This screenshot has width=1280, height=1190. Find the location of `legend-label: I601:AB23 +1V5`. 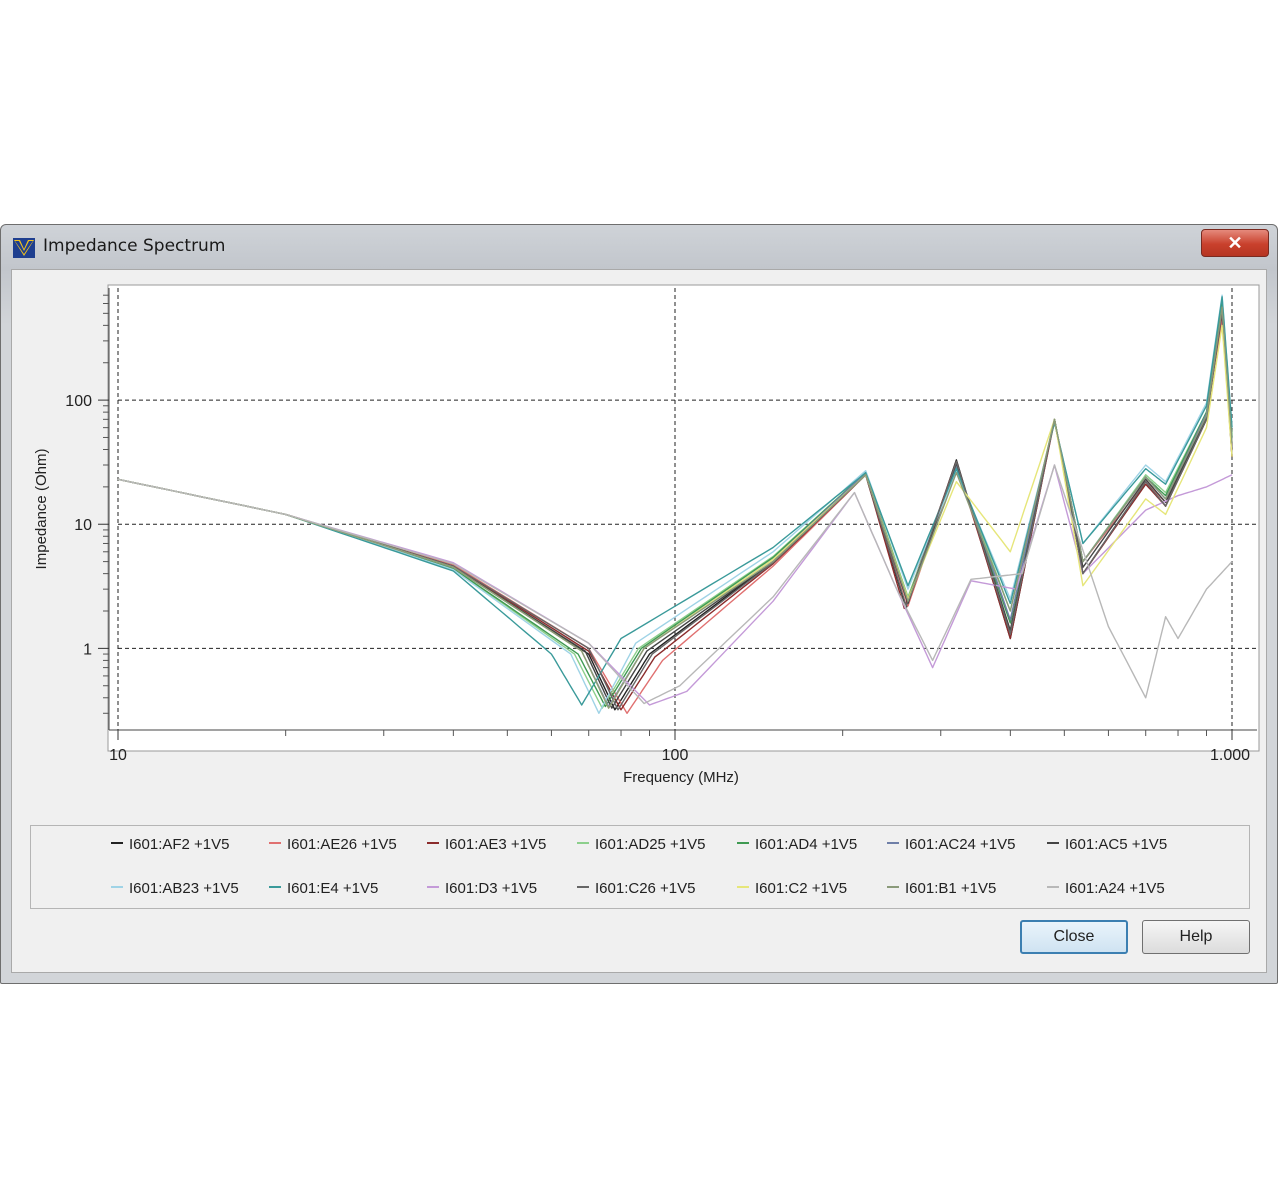

legend-label: I601:AB23 +1V5 is located at coordinates (184, 888).